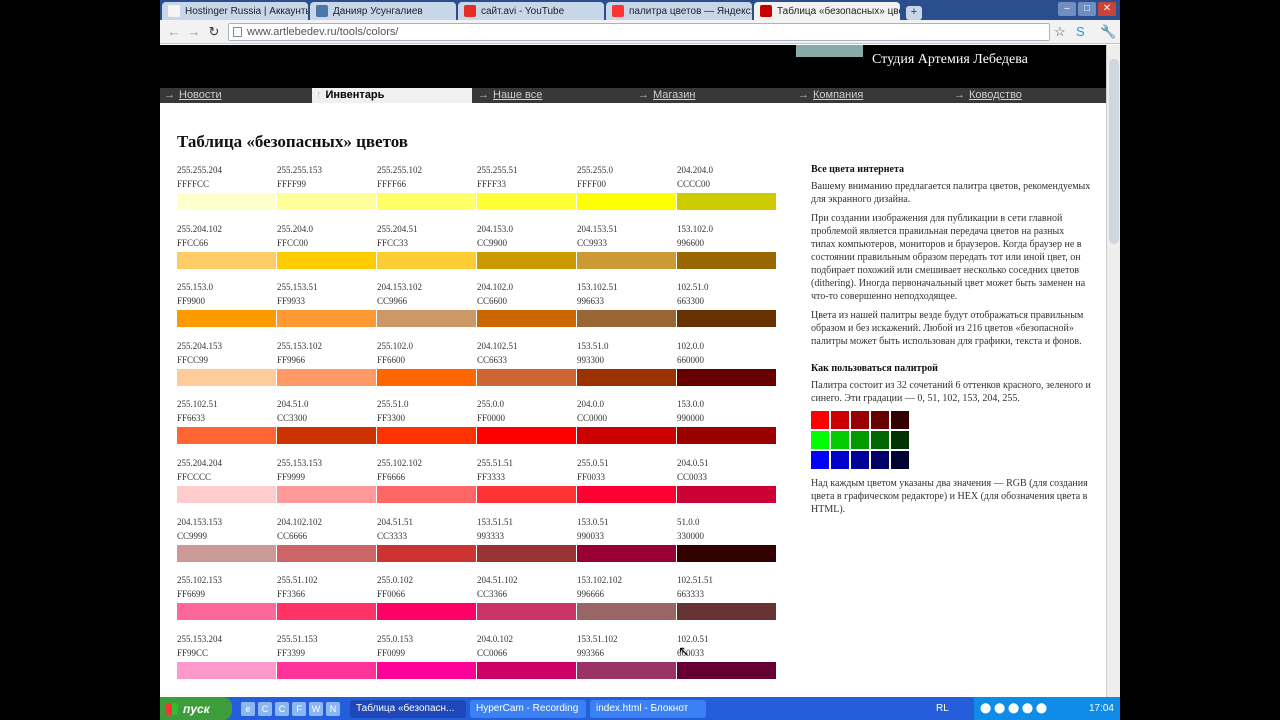  I want to click on back-arrow-icon: ←, so click(174, 31).